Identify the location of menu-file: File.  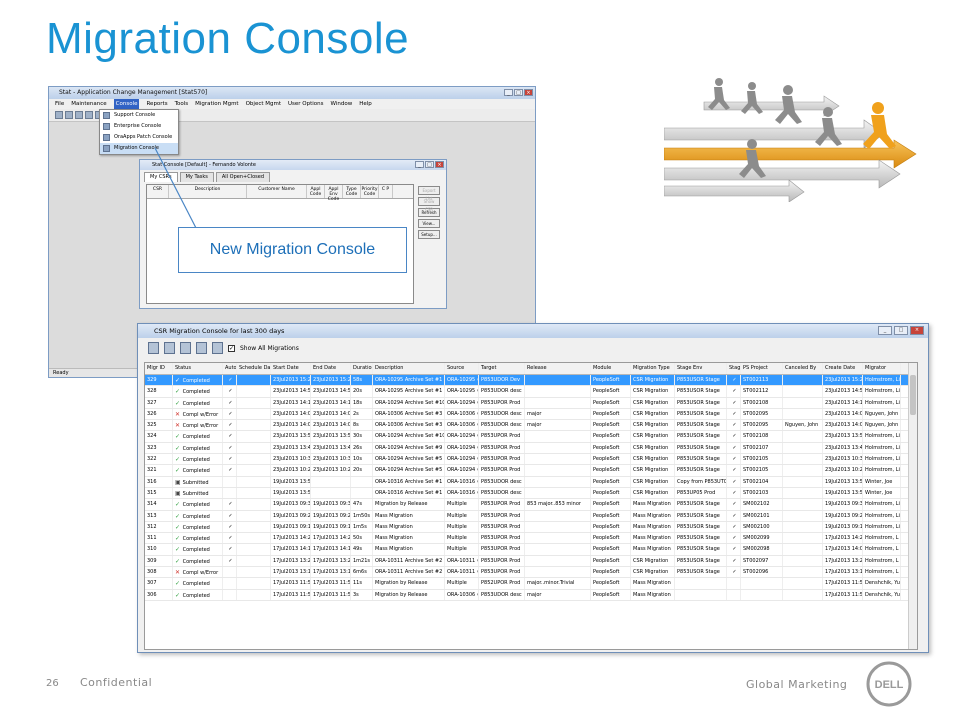
(59, 104).